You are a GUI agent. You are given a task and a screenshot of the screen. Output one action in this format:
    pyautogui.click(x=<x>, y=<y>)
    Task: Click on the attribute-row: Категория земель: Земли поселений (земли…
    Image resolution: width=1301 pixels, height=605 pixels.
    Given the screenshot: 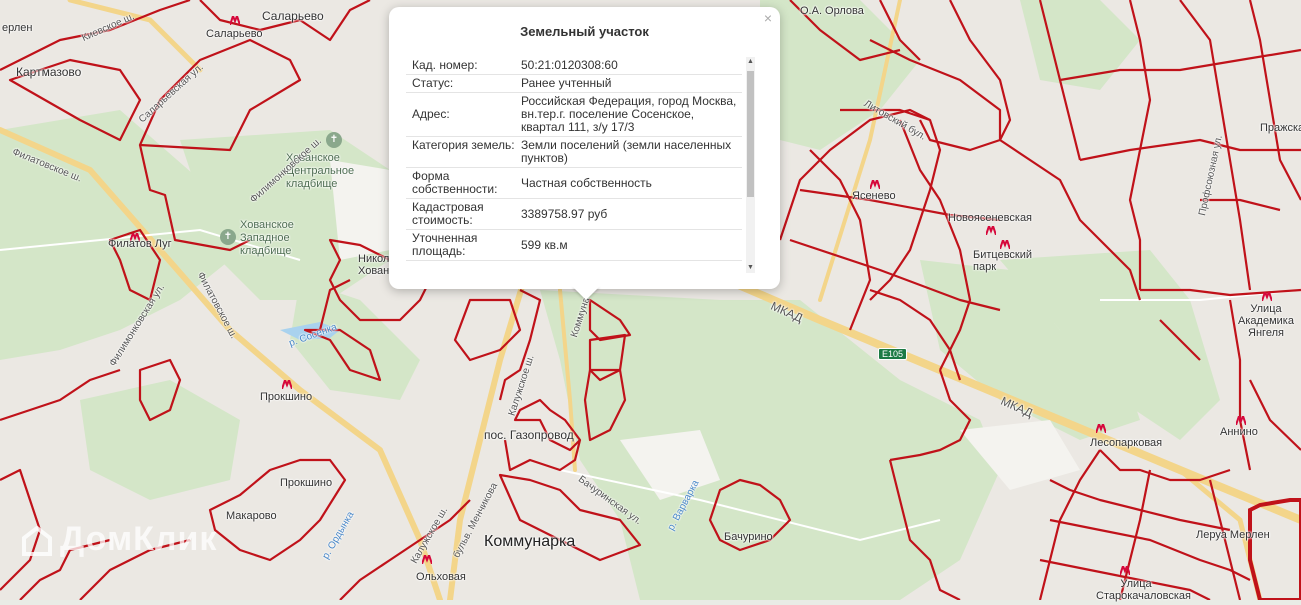 What is the action you would take?
    pyautogui.click(x=574, y=152)
    